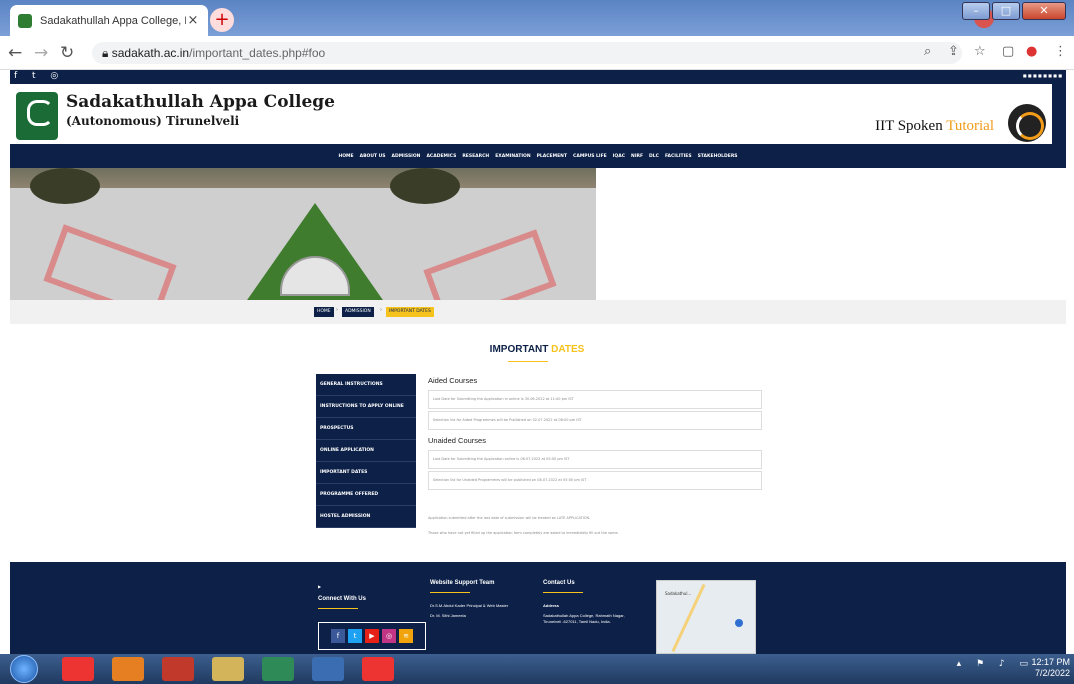  What do you see at coordinates (303, 234) in the screenshot?
I see `campus-banner-image` at bounding box center [303, 234].